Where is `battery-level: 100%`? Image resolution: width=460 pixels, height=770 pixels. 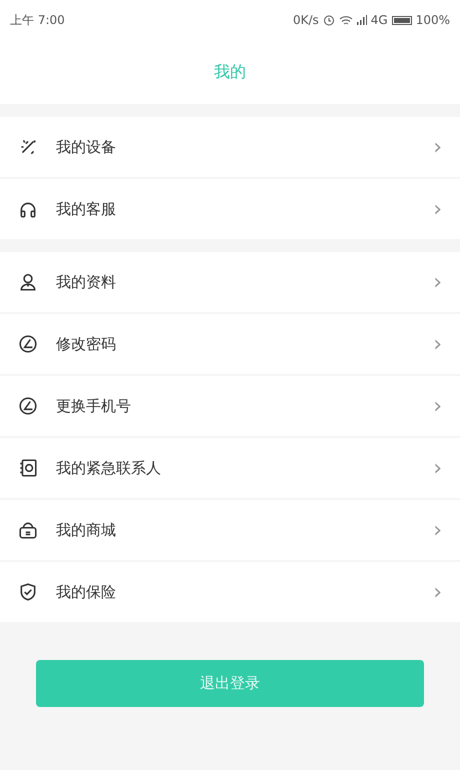
battery-level: 100% is located at coordinates (433, 20).